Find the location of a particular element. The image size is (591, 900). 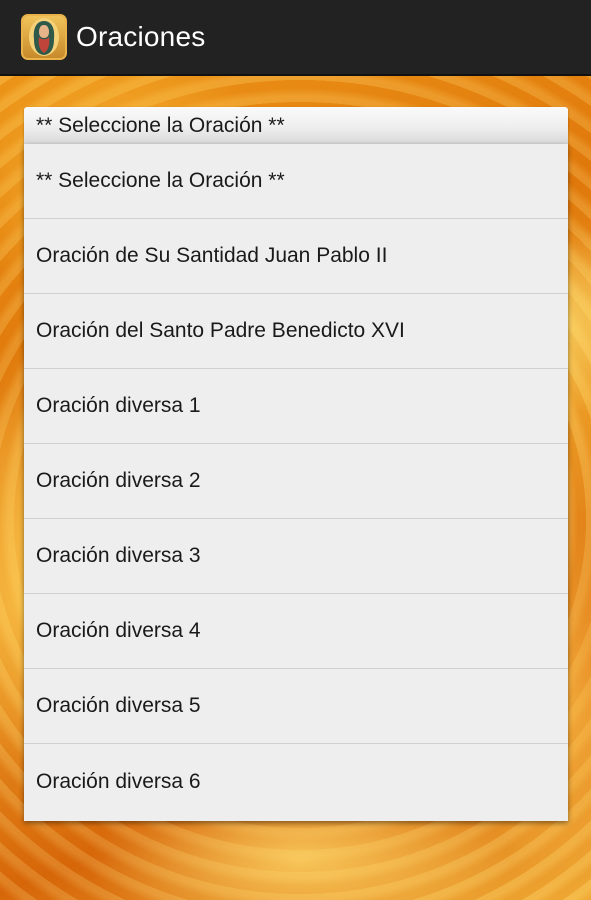

dropdown-option: Oración diversa 3 is located at coordinates (296, 556).